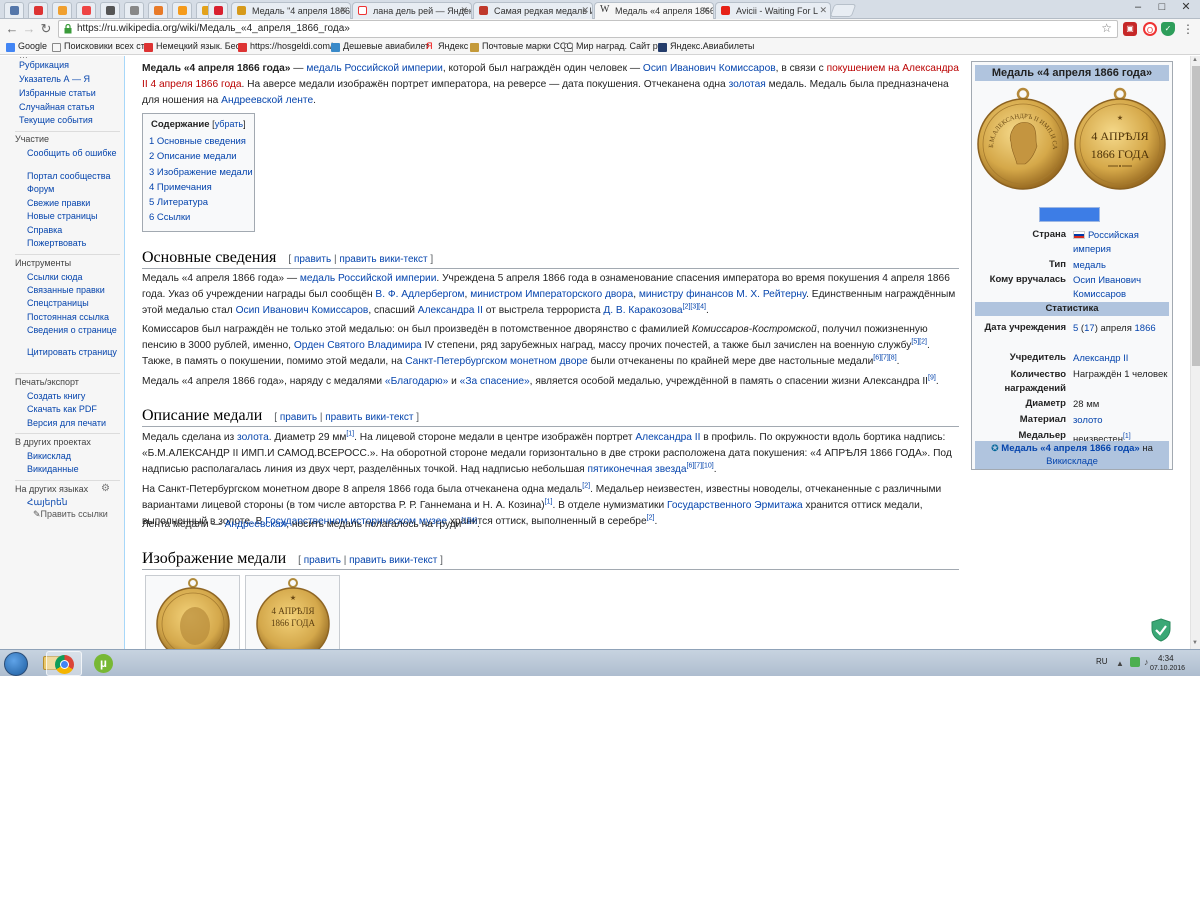 The width and height of the screenshot is (1200, 908). What do you see at coordinates (747, 84) in the screenshot?
I see `link: золотая` at bounding box center [747, 84].